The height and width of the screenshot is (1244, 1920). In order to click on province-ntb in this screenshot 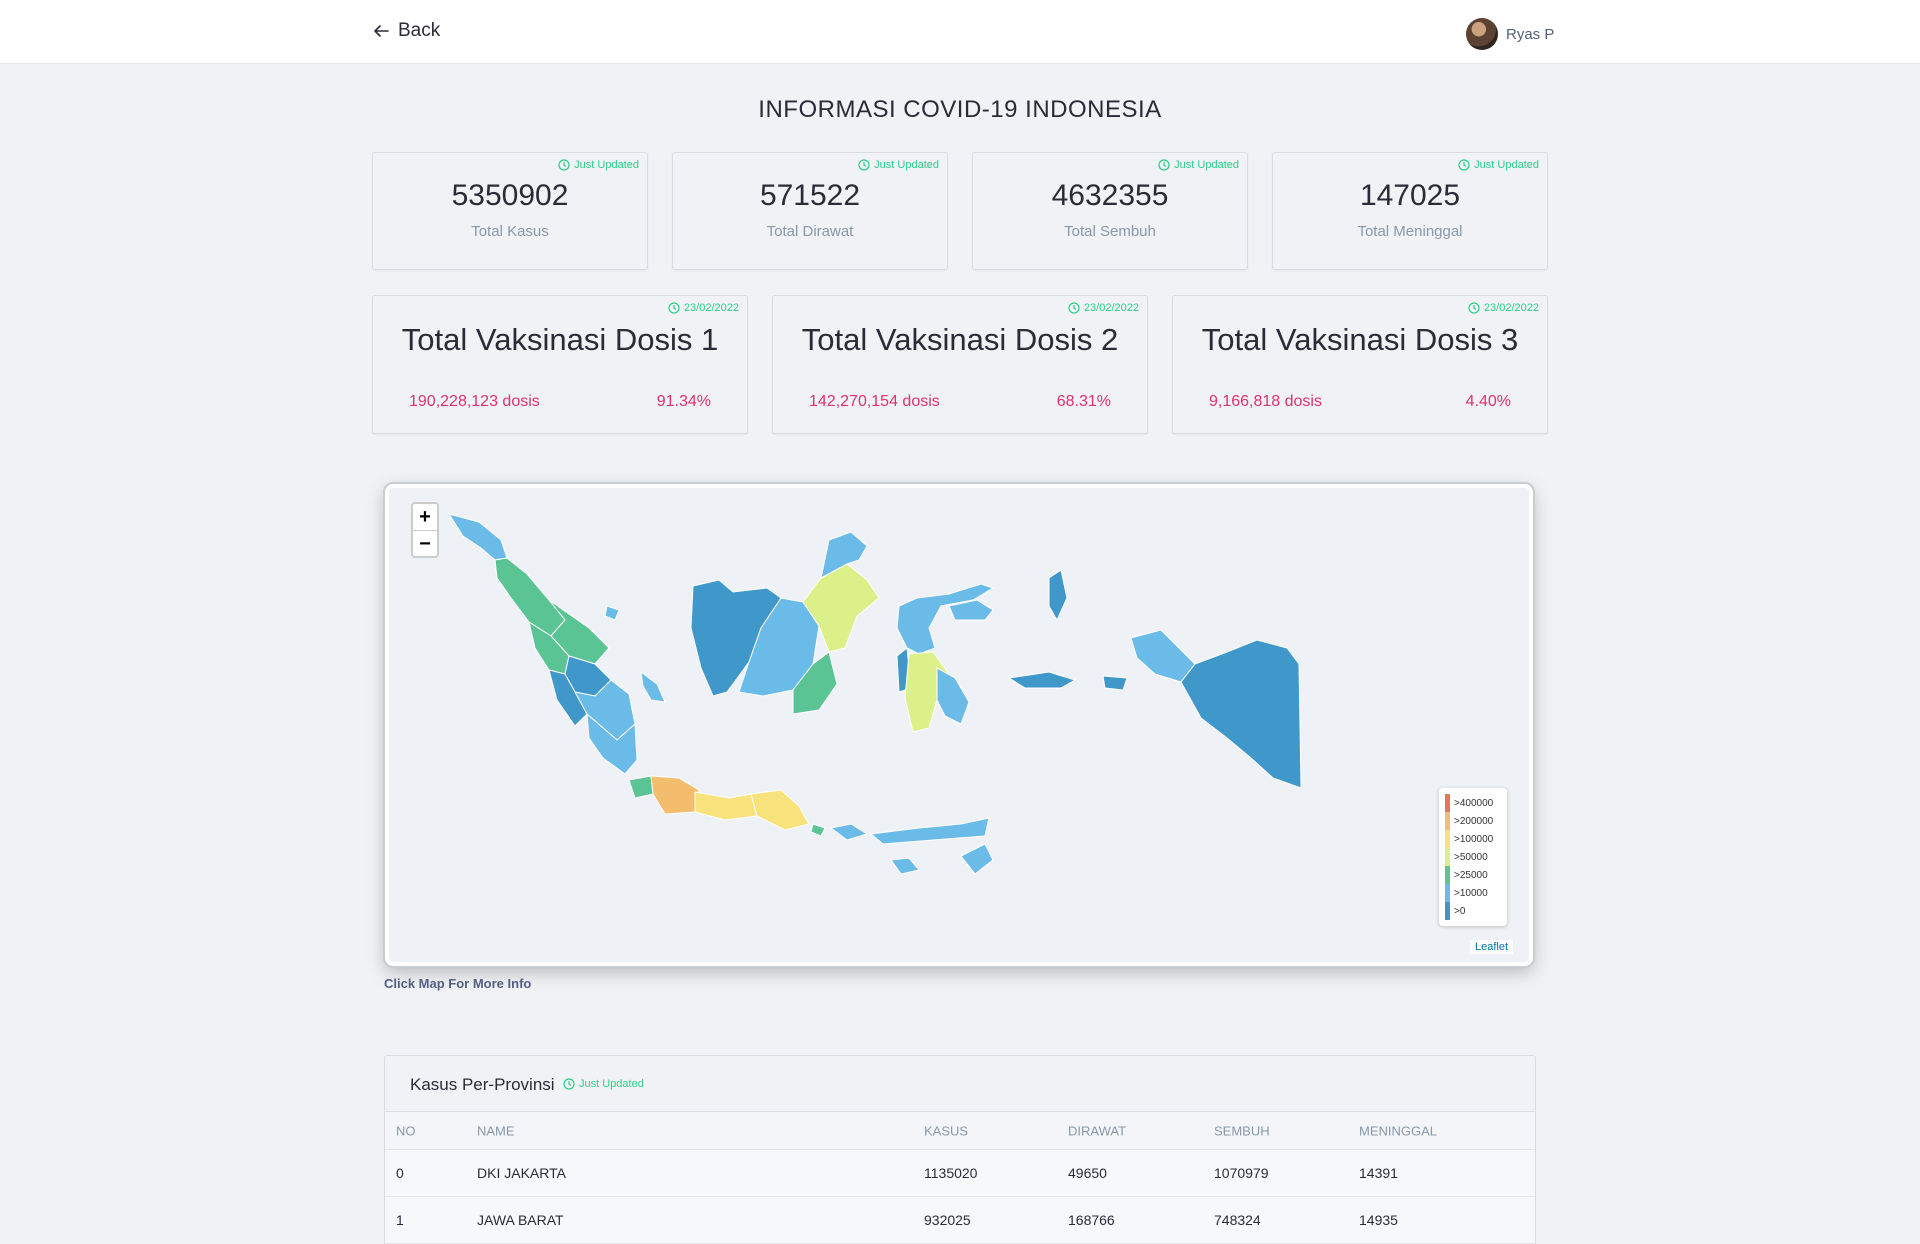, I will do `click(849, 832)`.